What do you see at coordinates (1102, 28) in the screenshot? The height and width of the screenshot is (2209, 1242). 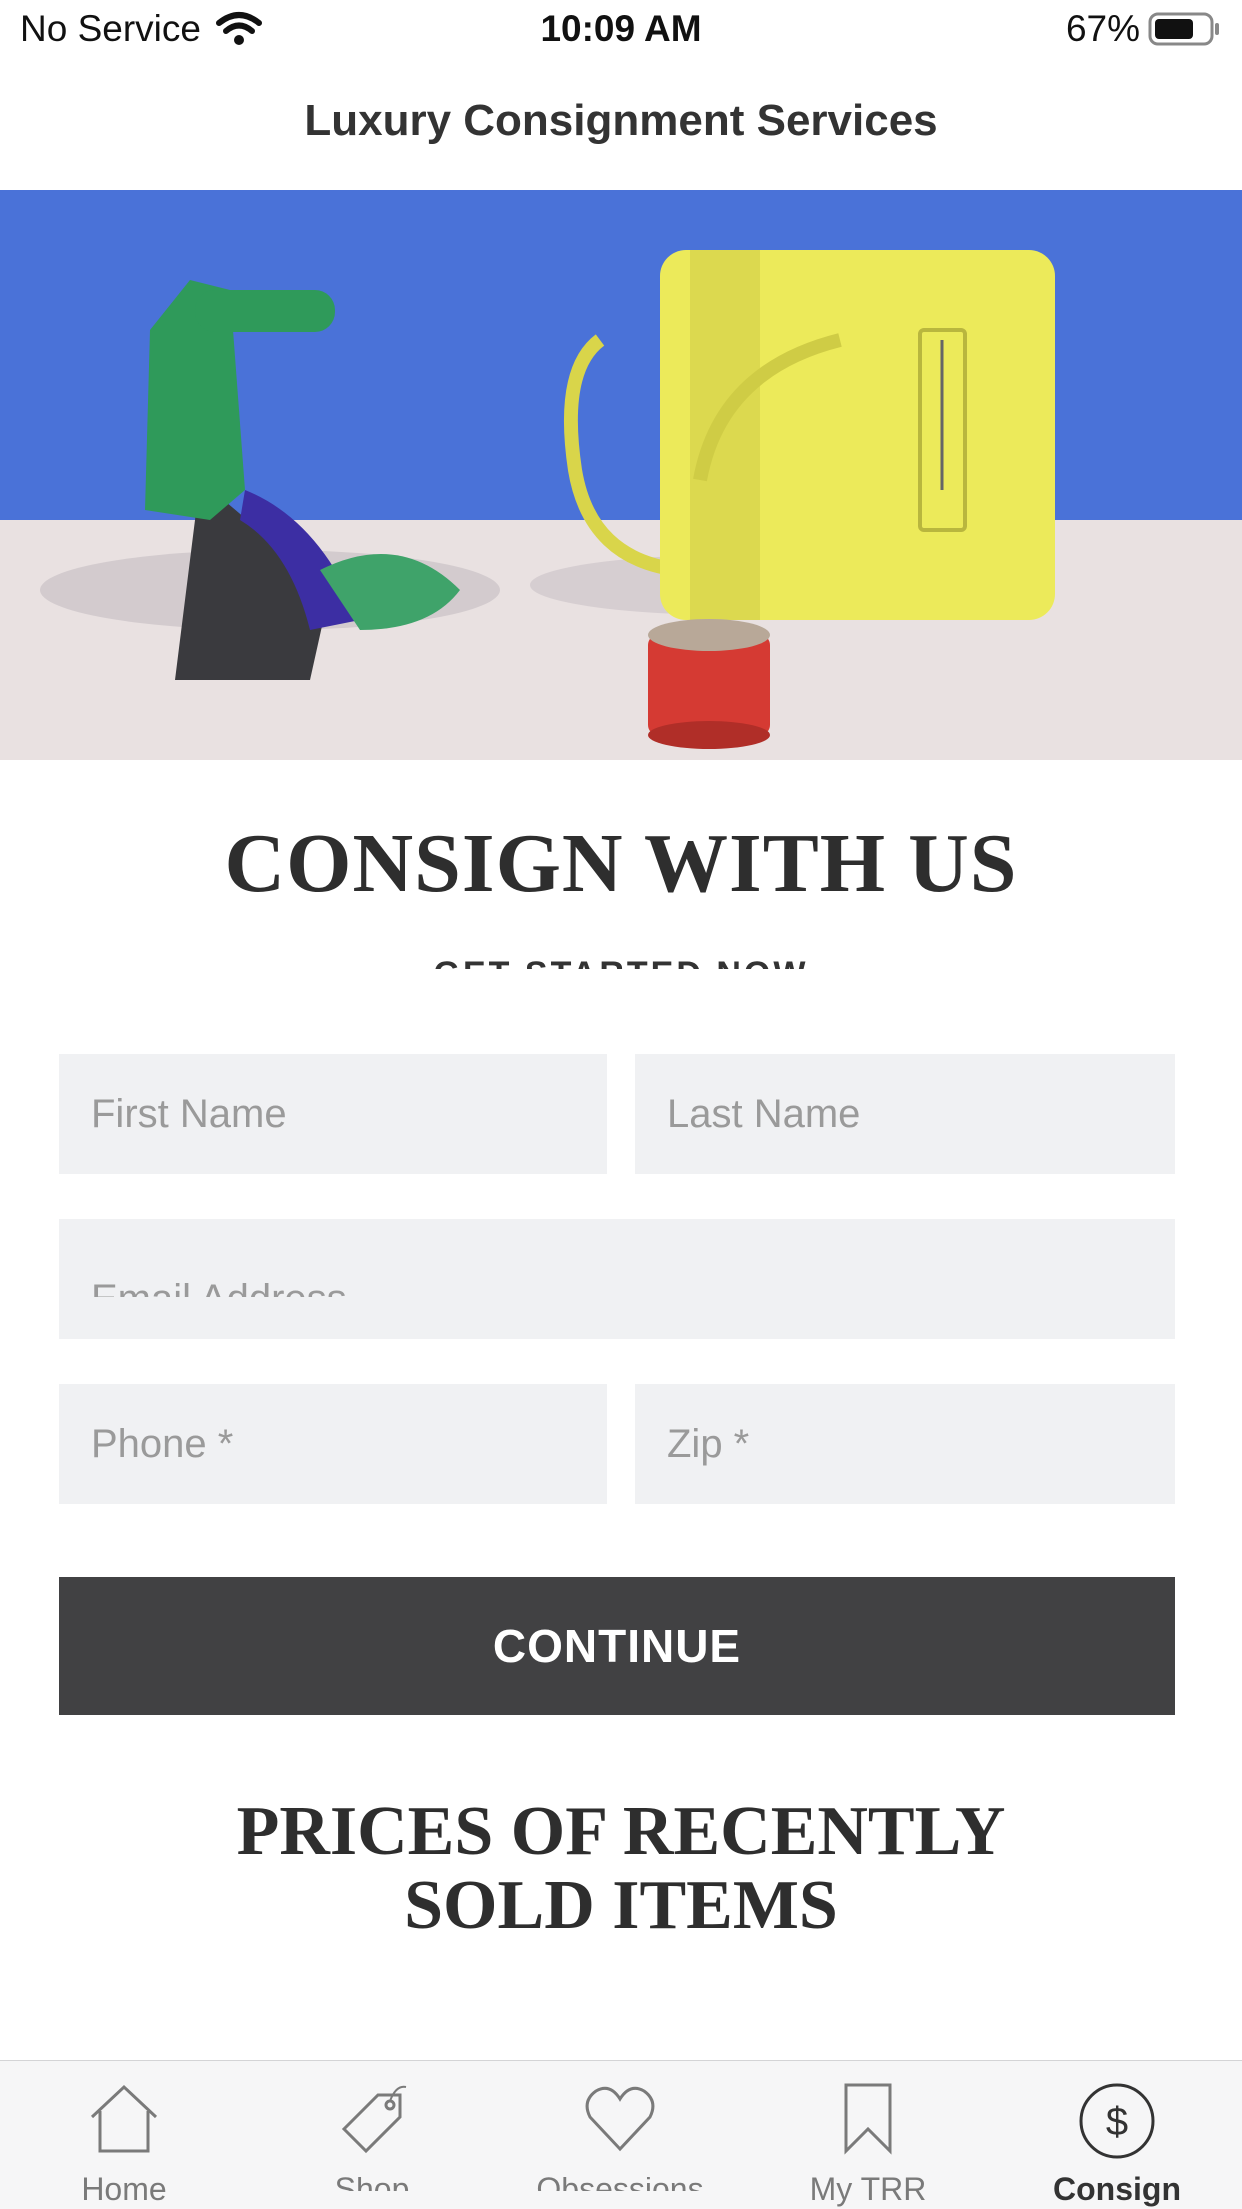 I see `battery-percent: 67%` at bounding box center [1102, 28].